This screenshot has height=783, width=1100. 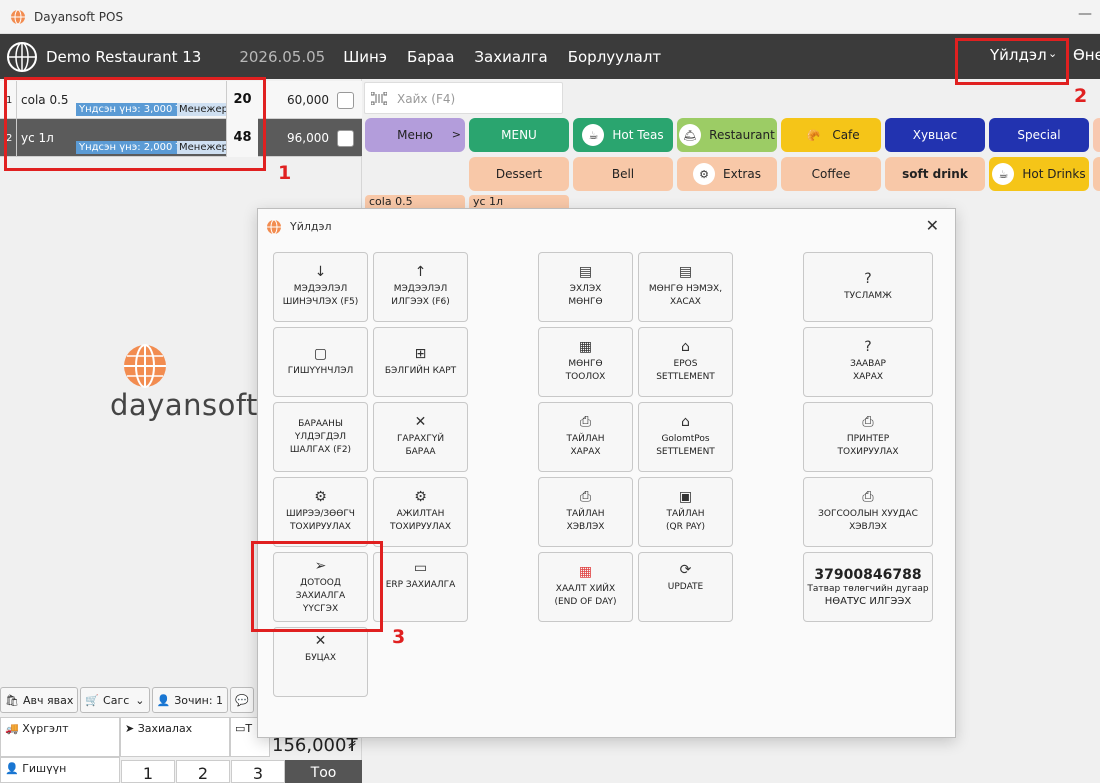 I want to click on membership-button: ▢ ГИШҮҮНЧЛЭЛ, so click(x=320, y=362).